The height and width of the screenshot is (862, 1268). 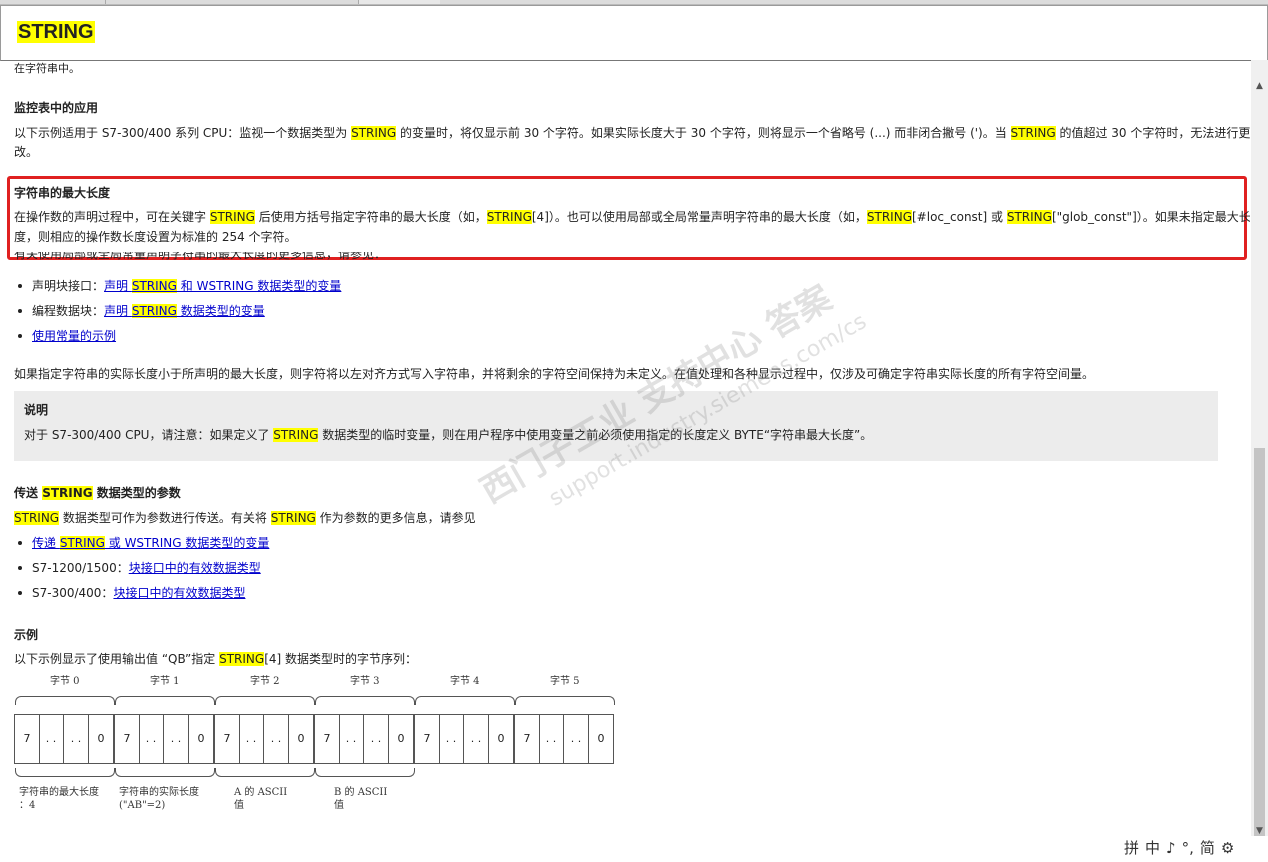 I want to click on section-heading: 监控表中的应用, so click(x=56, y=108).